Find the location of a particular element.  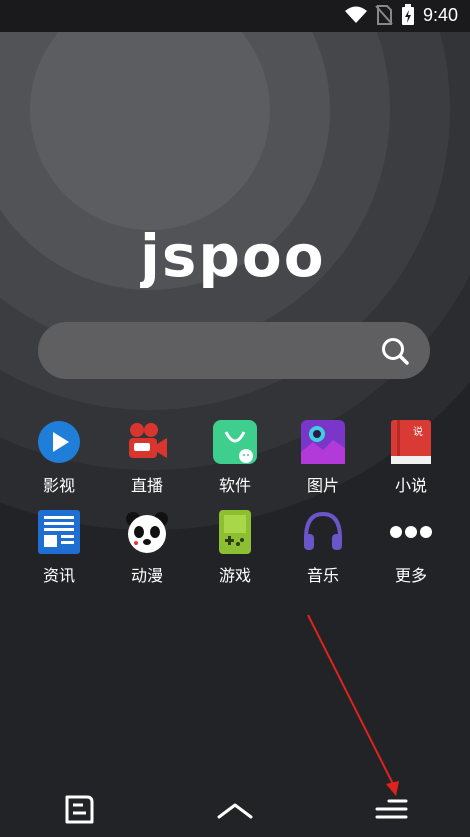

picture-icon is located at coordinates (323, 442).